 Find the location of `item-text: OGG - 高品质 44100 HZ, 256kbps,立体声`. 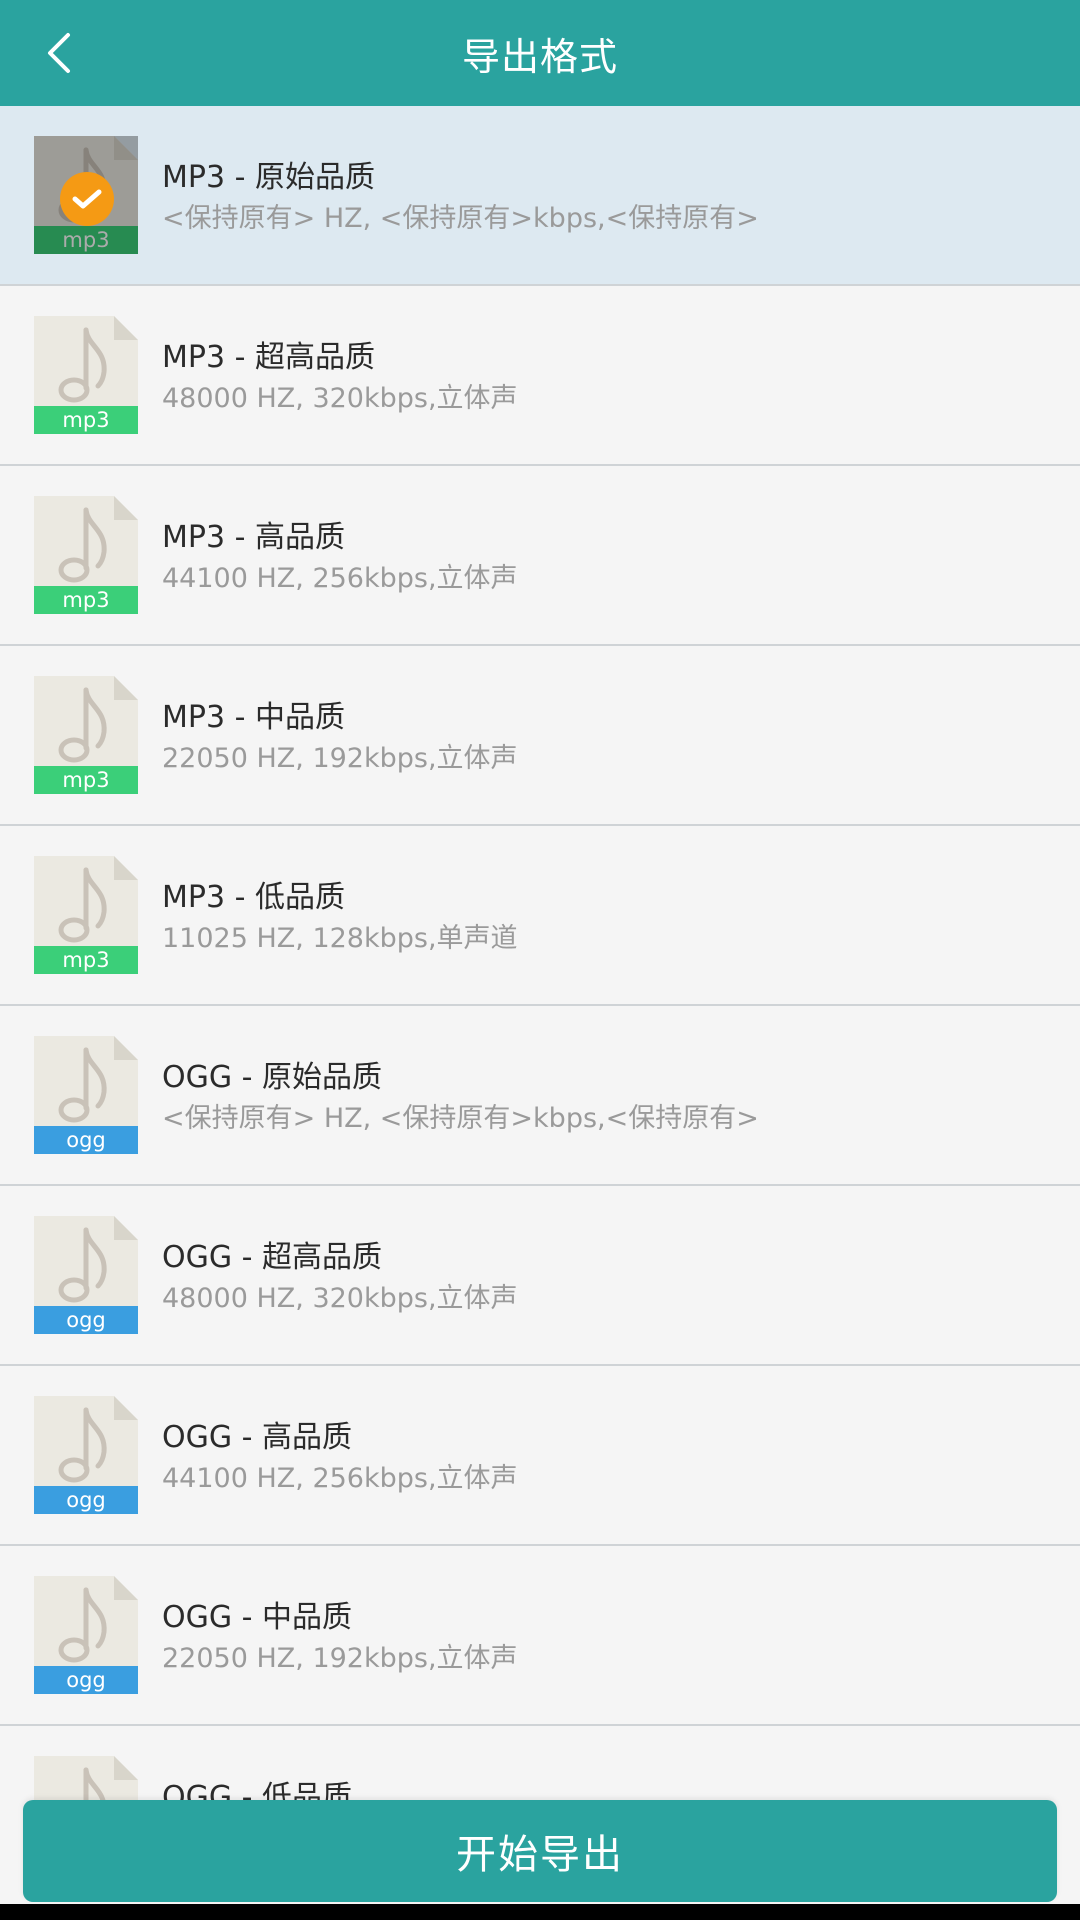

item-text: OGG - 高品质 44100 HZ, 256kbps,立体声 is located at coordinates (602, 1458).